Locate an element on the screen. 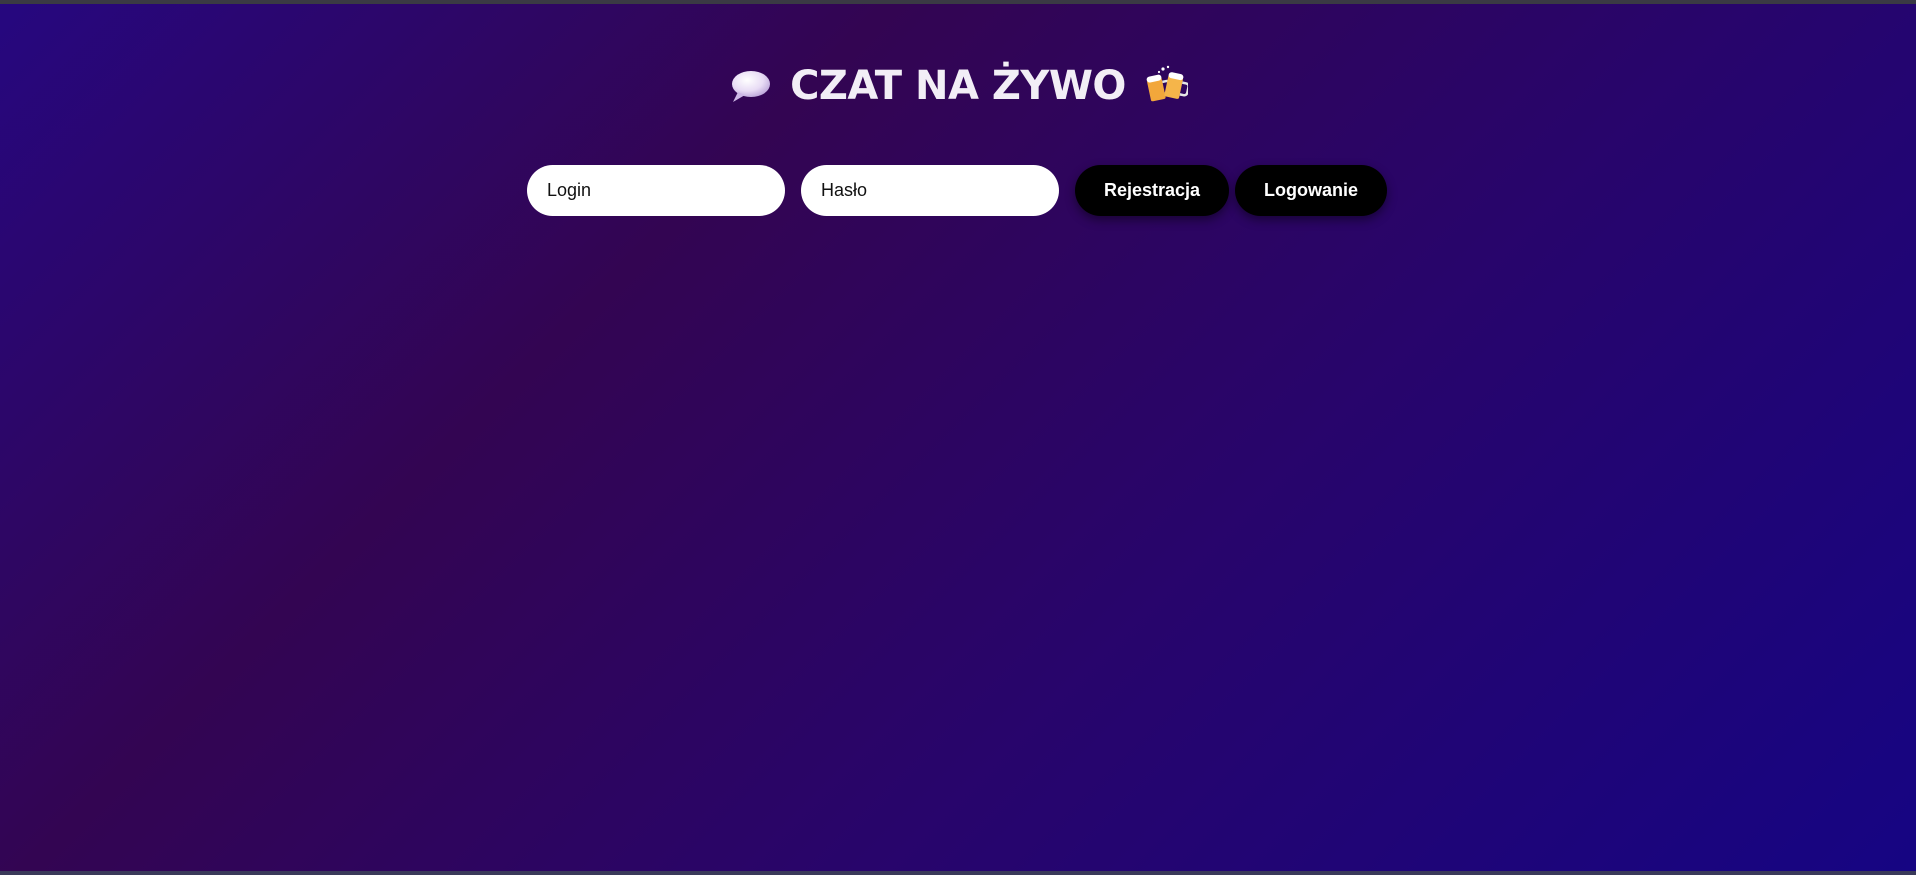 The width and height of the screenshot is (1916, 875). password-input is located at coordinates (930, 190).